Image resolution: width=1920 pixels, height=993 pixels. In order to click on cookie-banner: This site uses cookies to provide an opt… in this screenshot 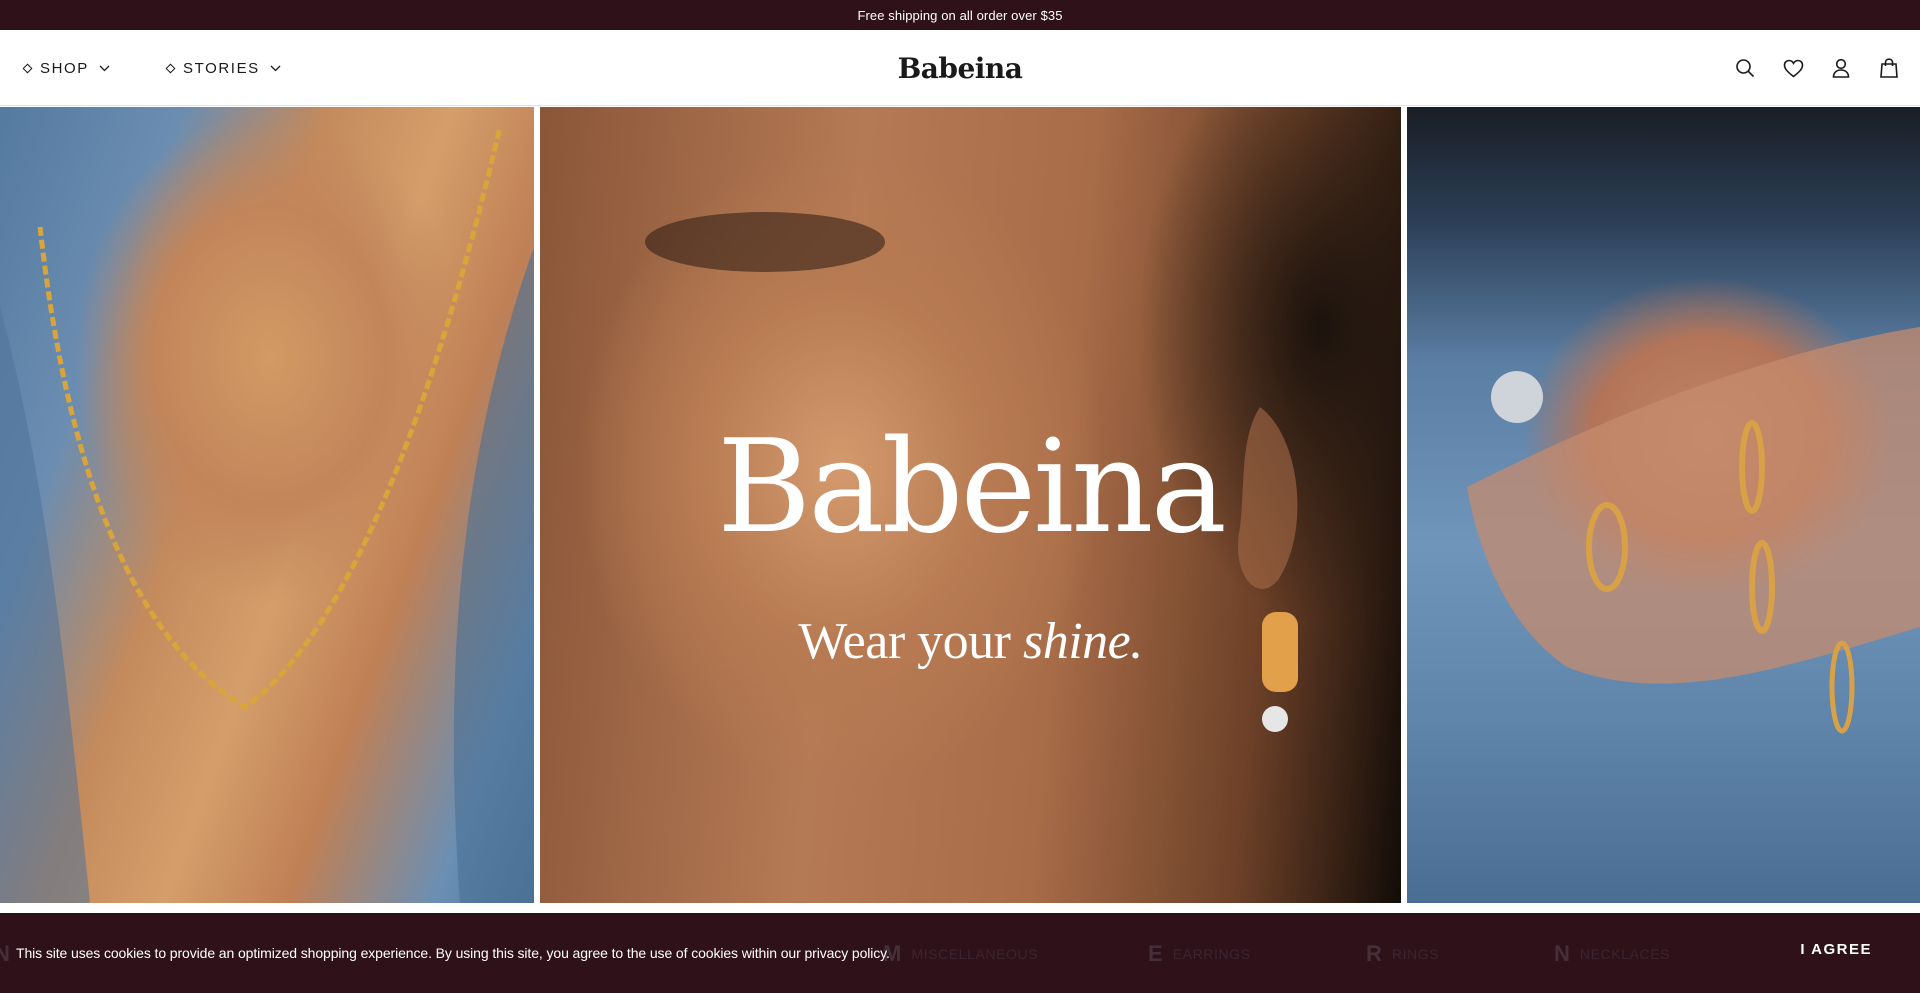, I will do `click(960, 953)`.